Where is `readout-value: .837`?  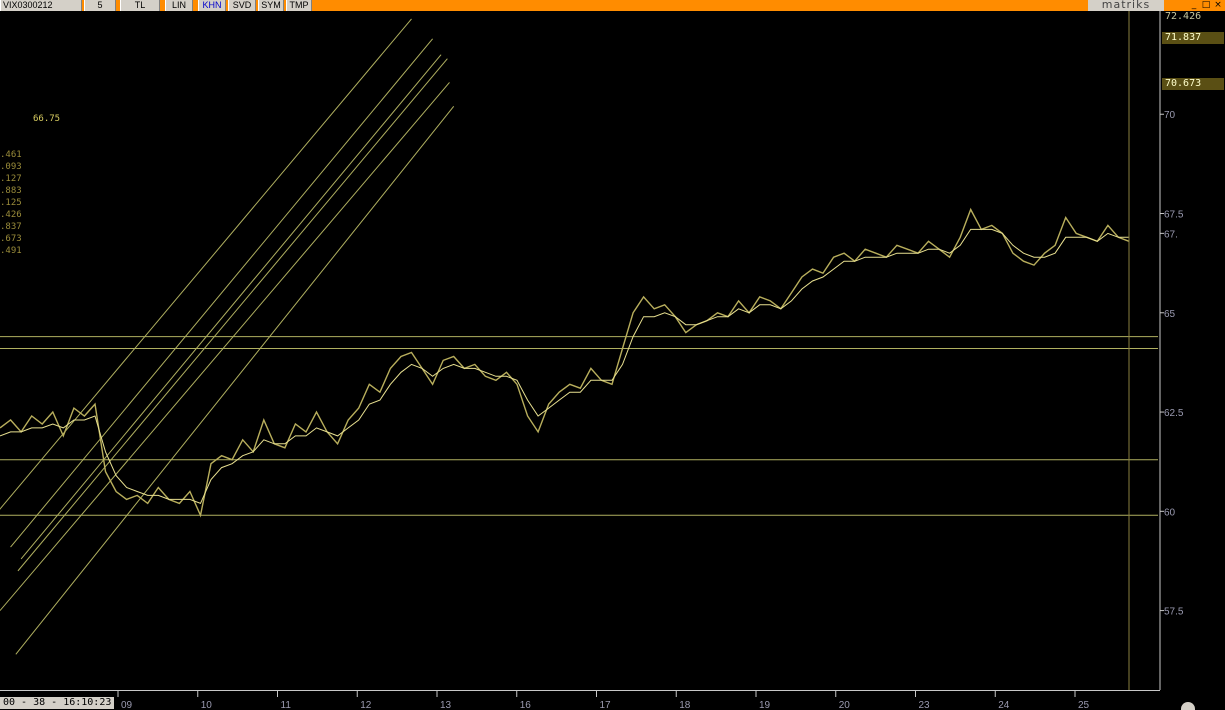 readout-value: .837 is located at coordinates (11, 227).